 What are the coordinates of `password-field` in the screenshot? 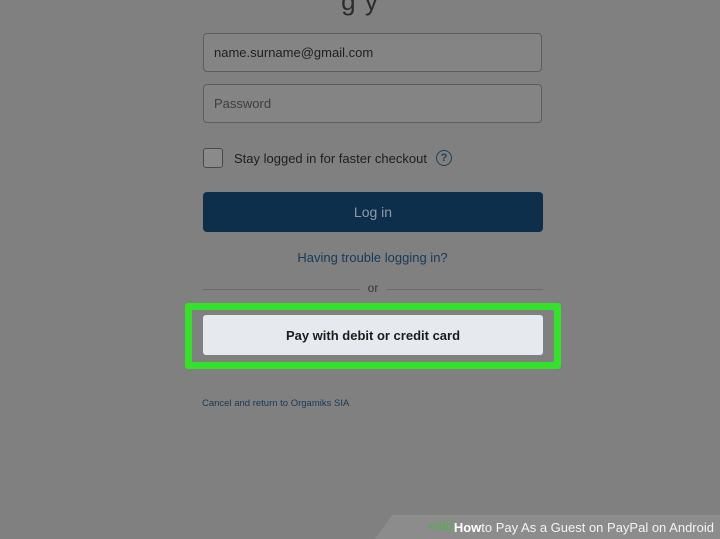 It's located at (372, 103).